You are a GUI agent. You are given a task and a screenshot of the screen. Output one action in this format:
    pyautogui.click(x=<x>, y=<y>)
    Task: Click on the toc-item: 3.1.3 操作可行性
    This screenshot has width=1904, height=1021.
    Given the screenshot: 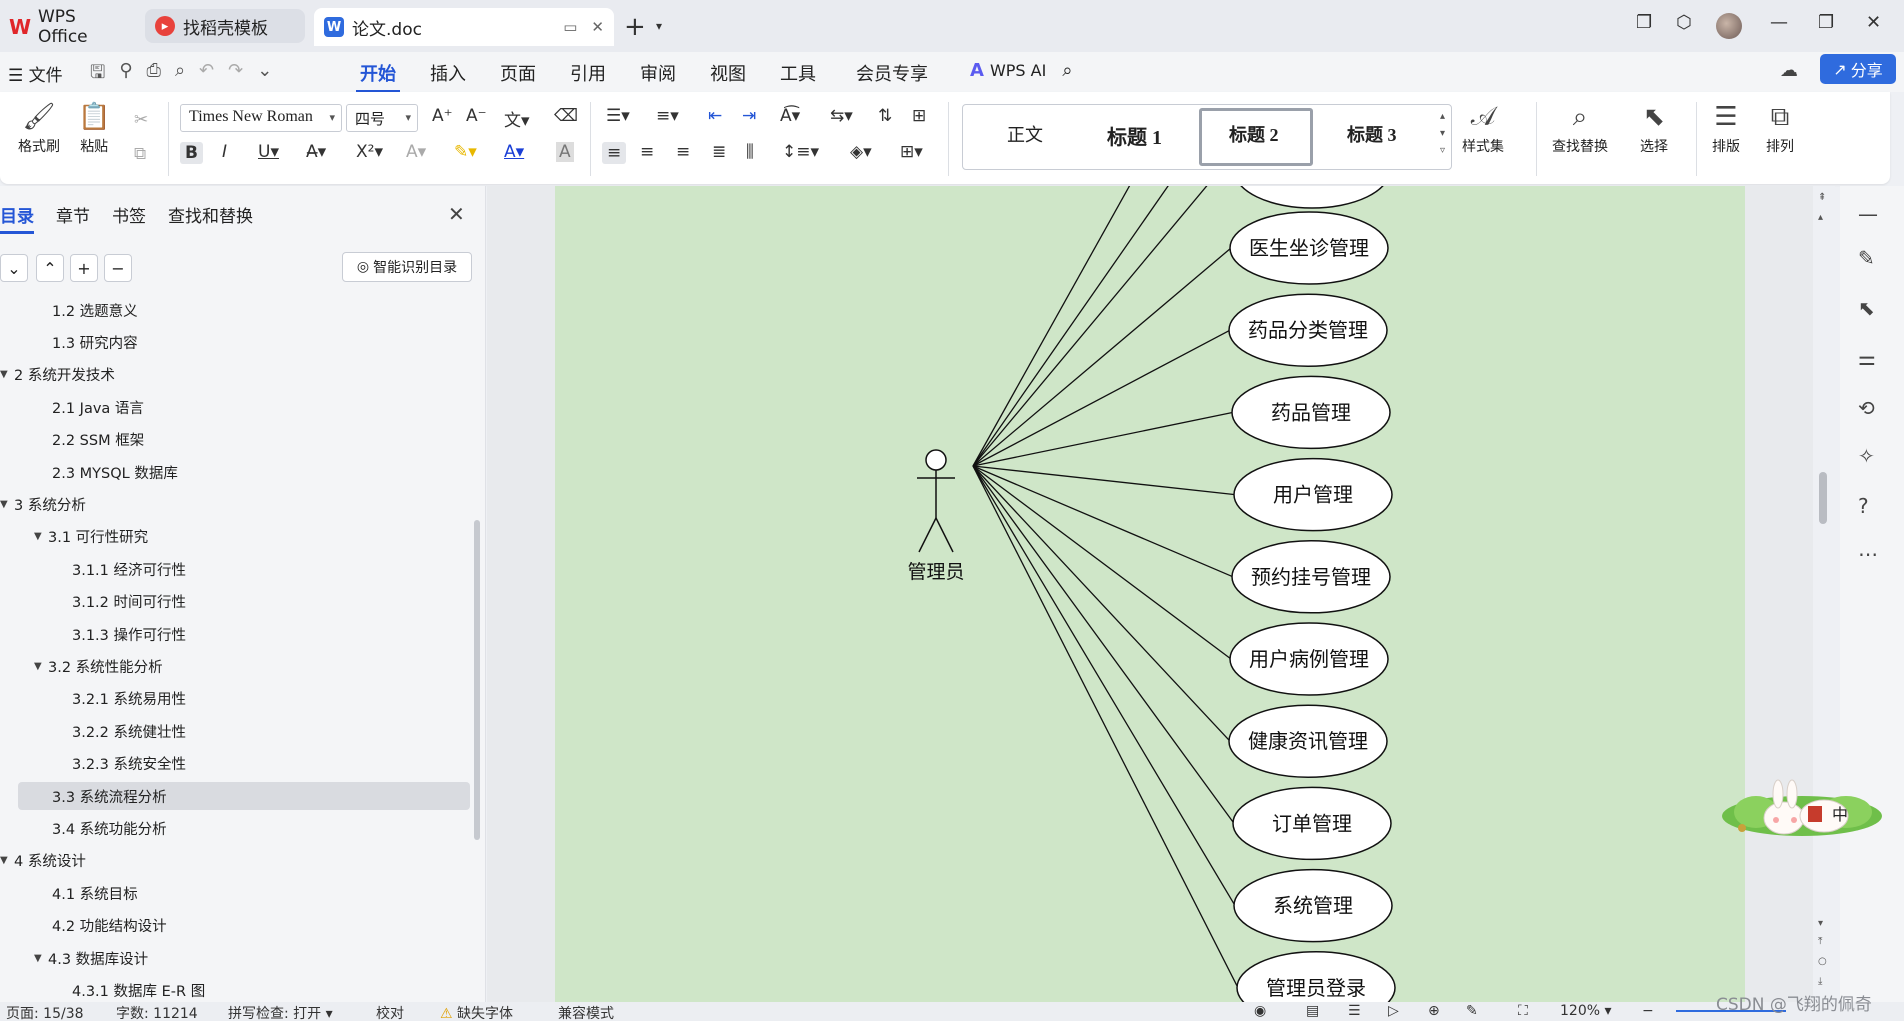 What is the action you would take?
    pyautogui.click(x=235, y=634)
    